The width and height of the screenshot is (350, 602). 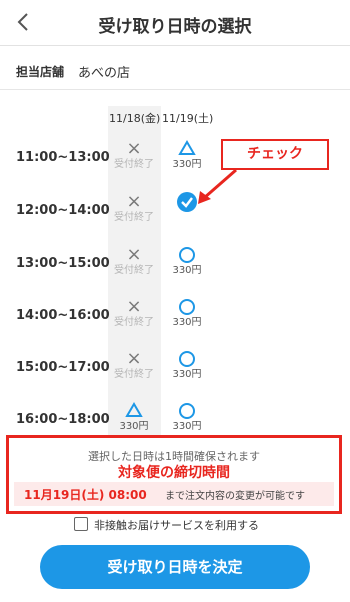 I want to click on confirm-datetime-button: 受け取り日時を決定, so click(x=175, y=567).